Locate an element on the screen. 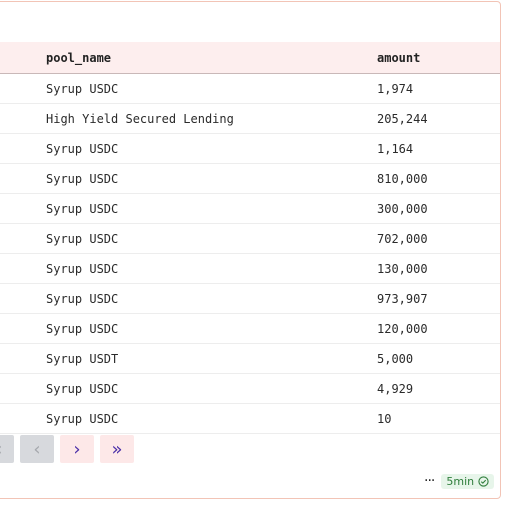 This screenshot has height=511, width=511. amount-cell: 810,000 is located at coordinates (402, 178).